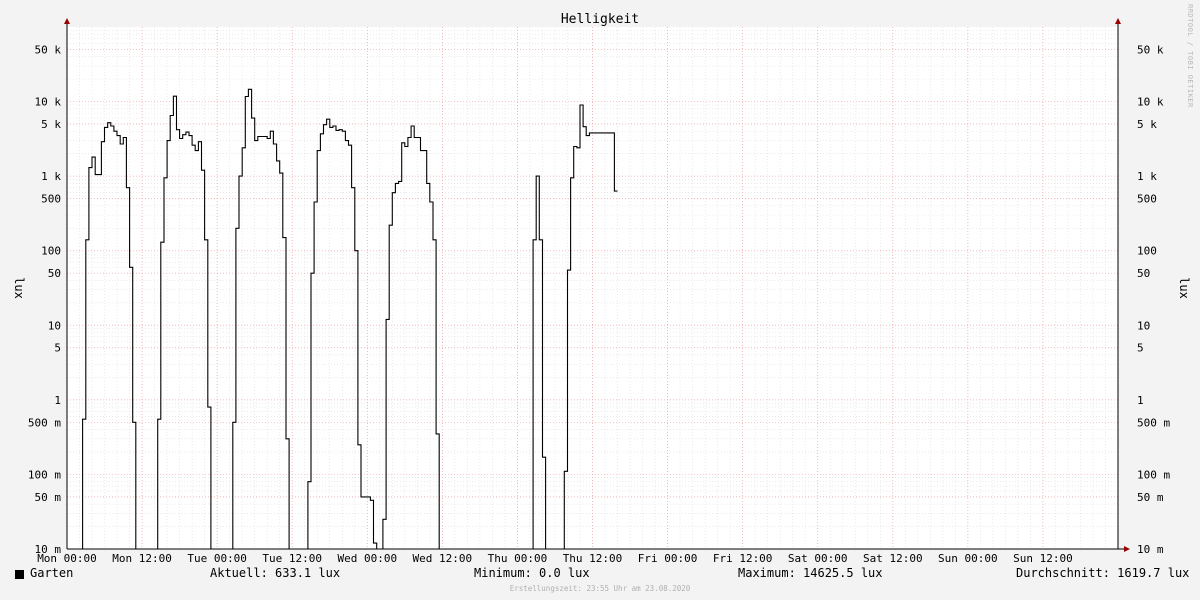  What do you see at coordinates (367, 558) in the screenshot?
I see `x-tick-label: Wed 00:00` at bounding box center [367, 558].